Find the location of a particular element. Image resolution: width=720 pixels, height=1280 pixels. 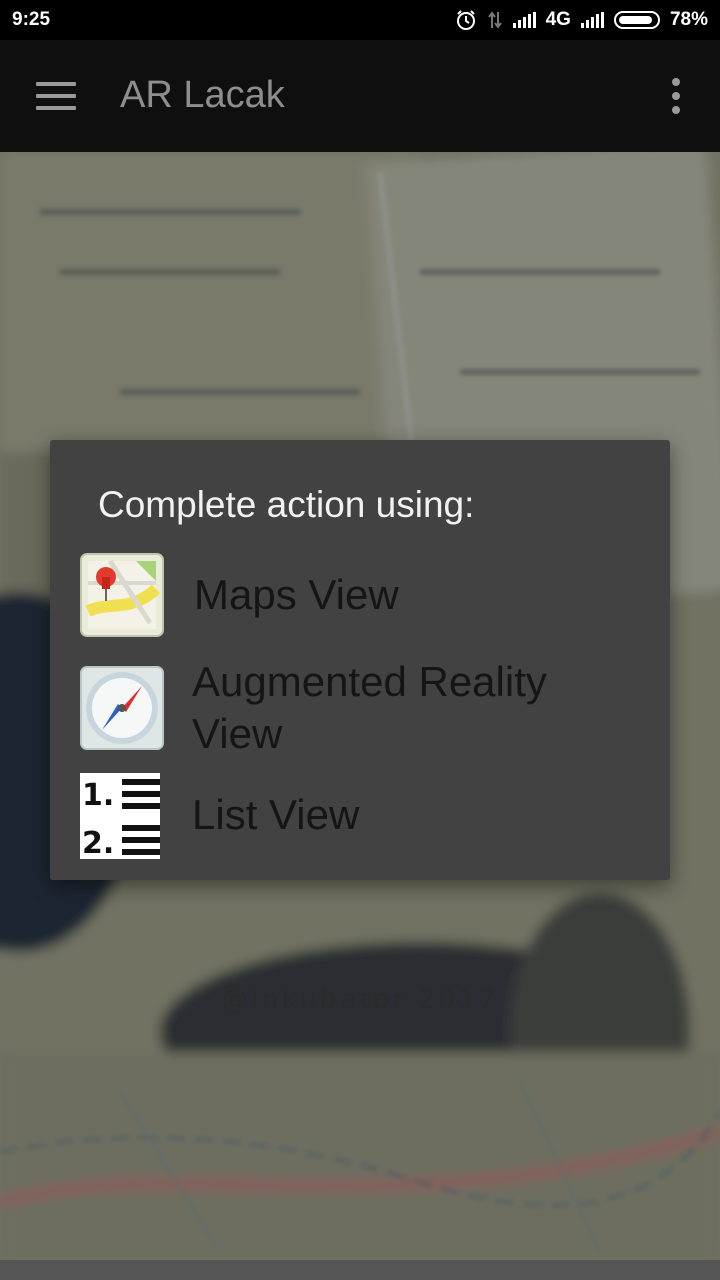

option-label: Maps View is located at coordinates (296, 594).